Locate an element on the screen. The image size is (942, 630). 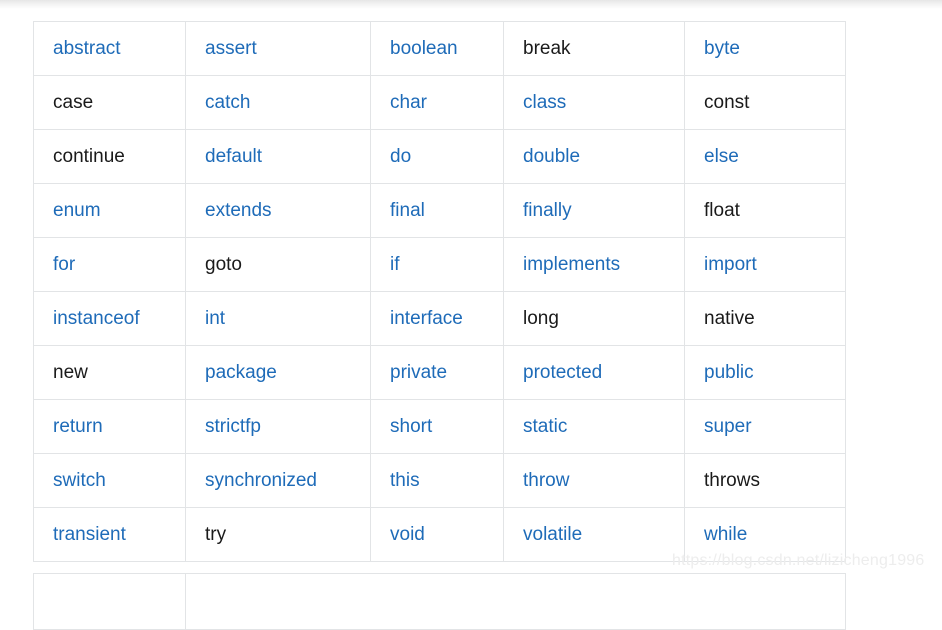
keyword-cell: char is located at coordinates (437, 102).